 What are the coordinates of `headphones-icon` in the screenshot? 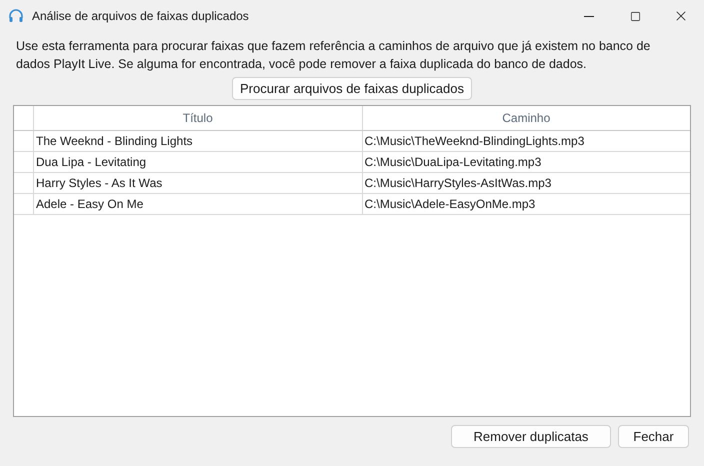 It's located at (16, 16).